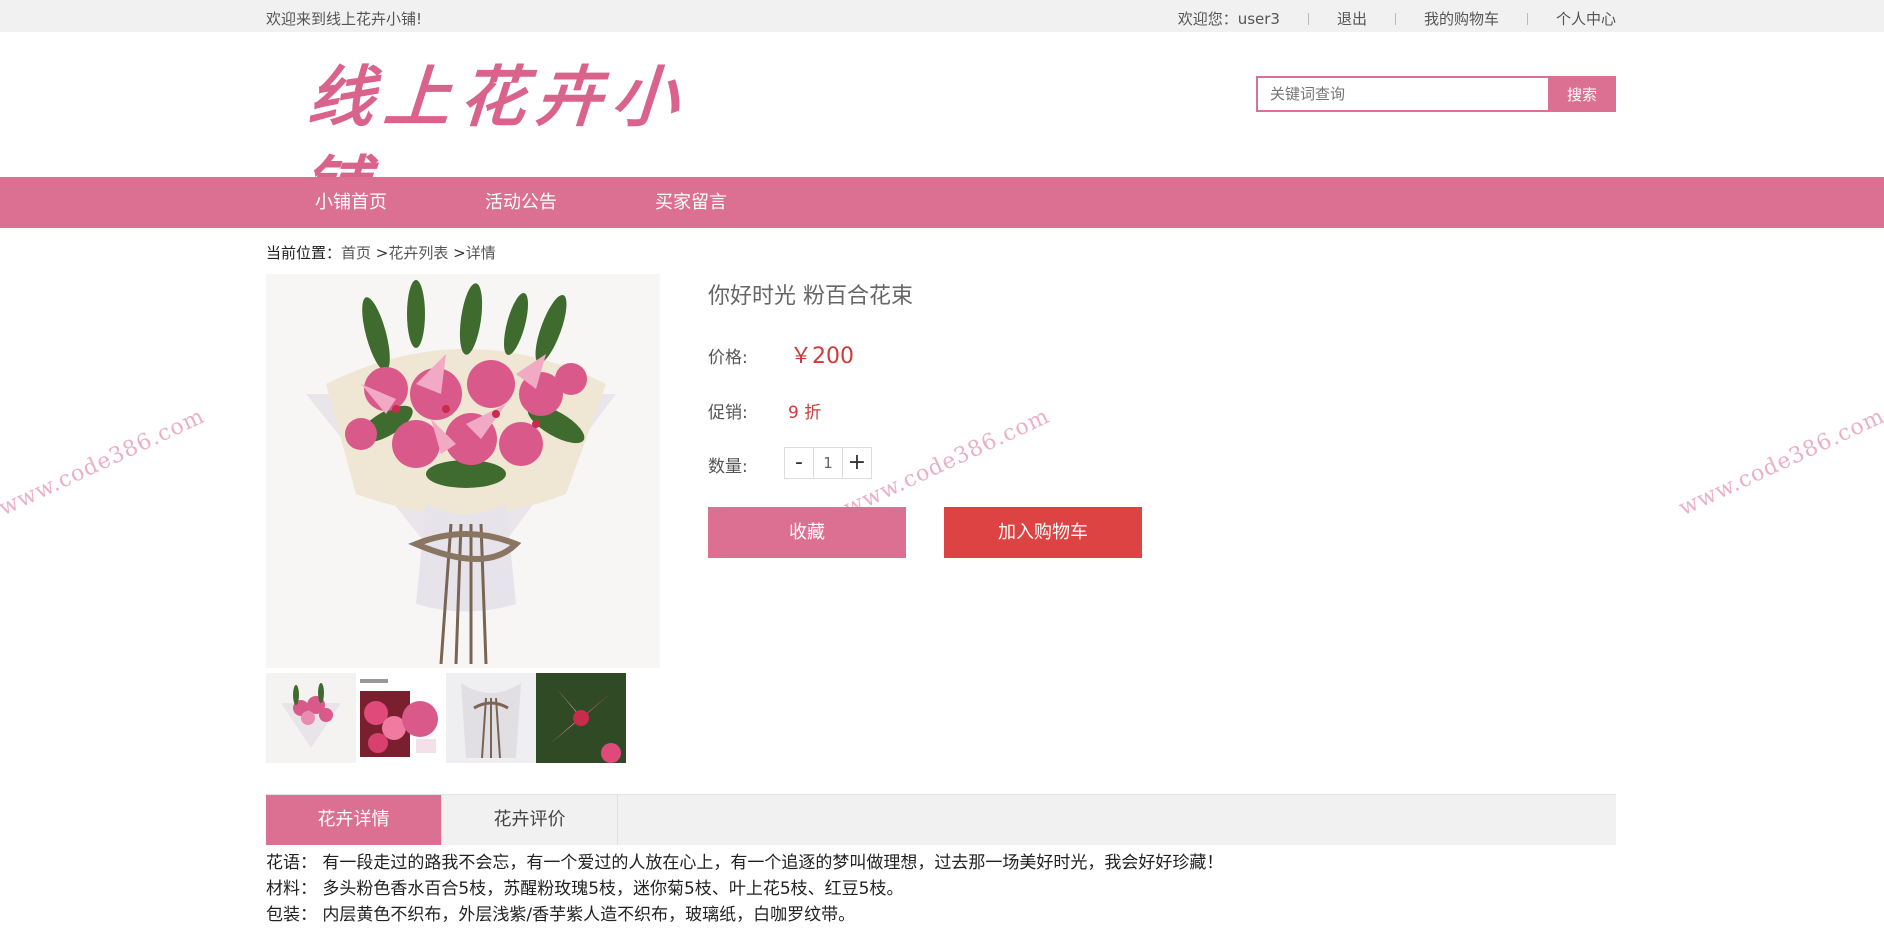  Describe the element at coordinates (354, 820) in the screenshot. I see `tab-details: 花卉详情` at that location.